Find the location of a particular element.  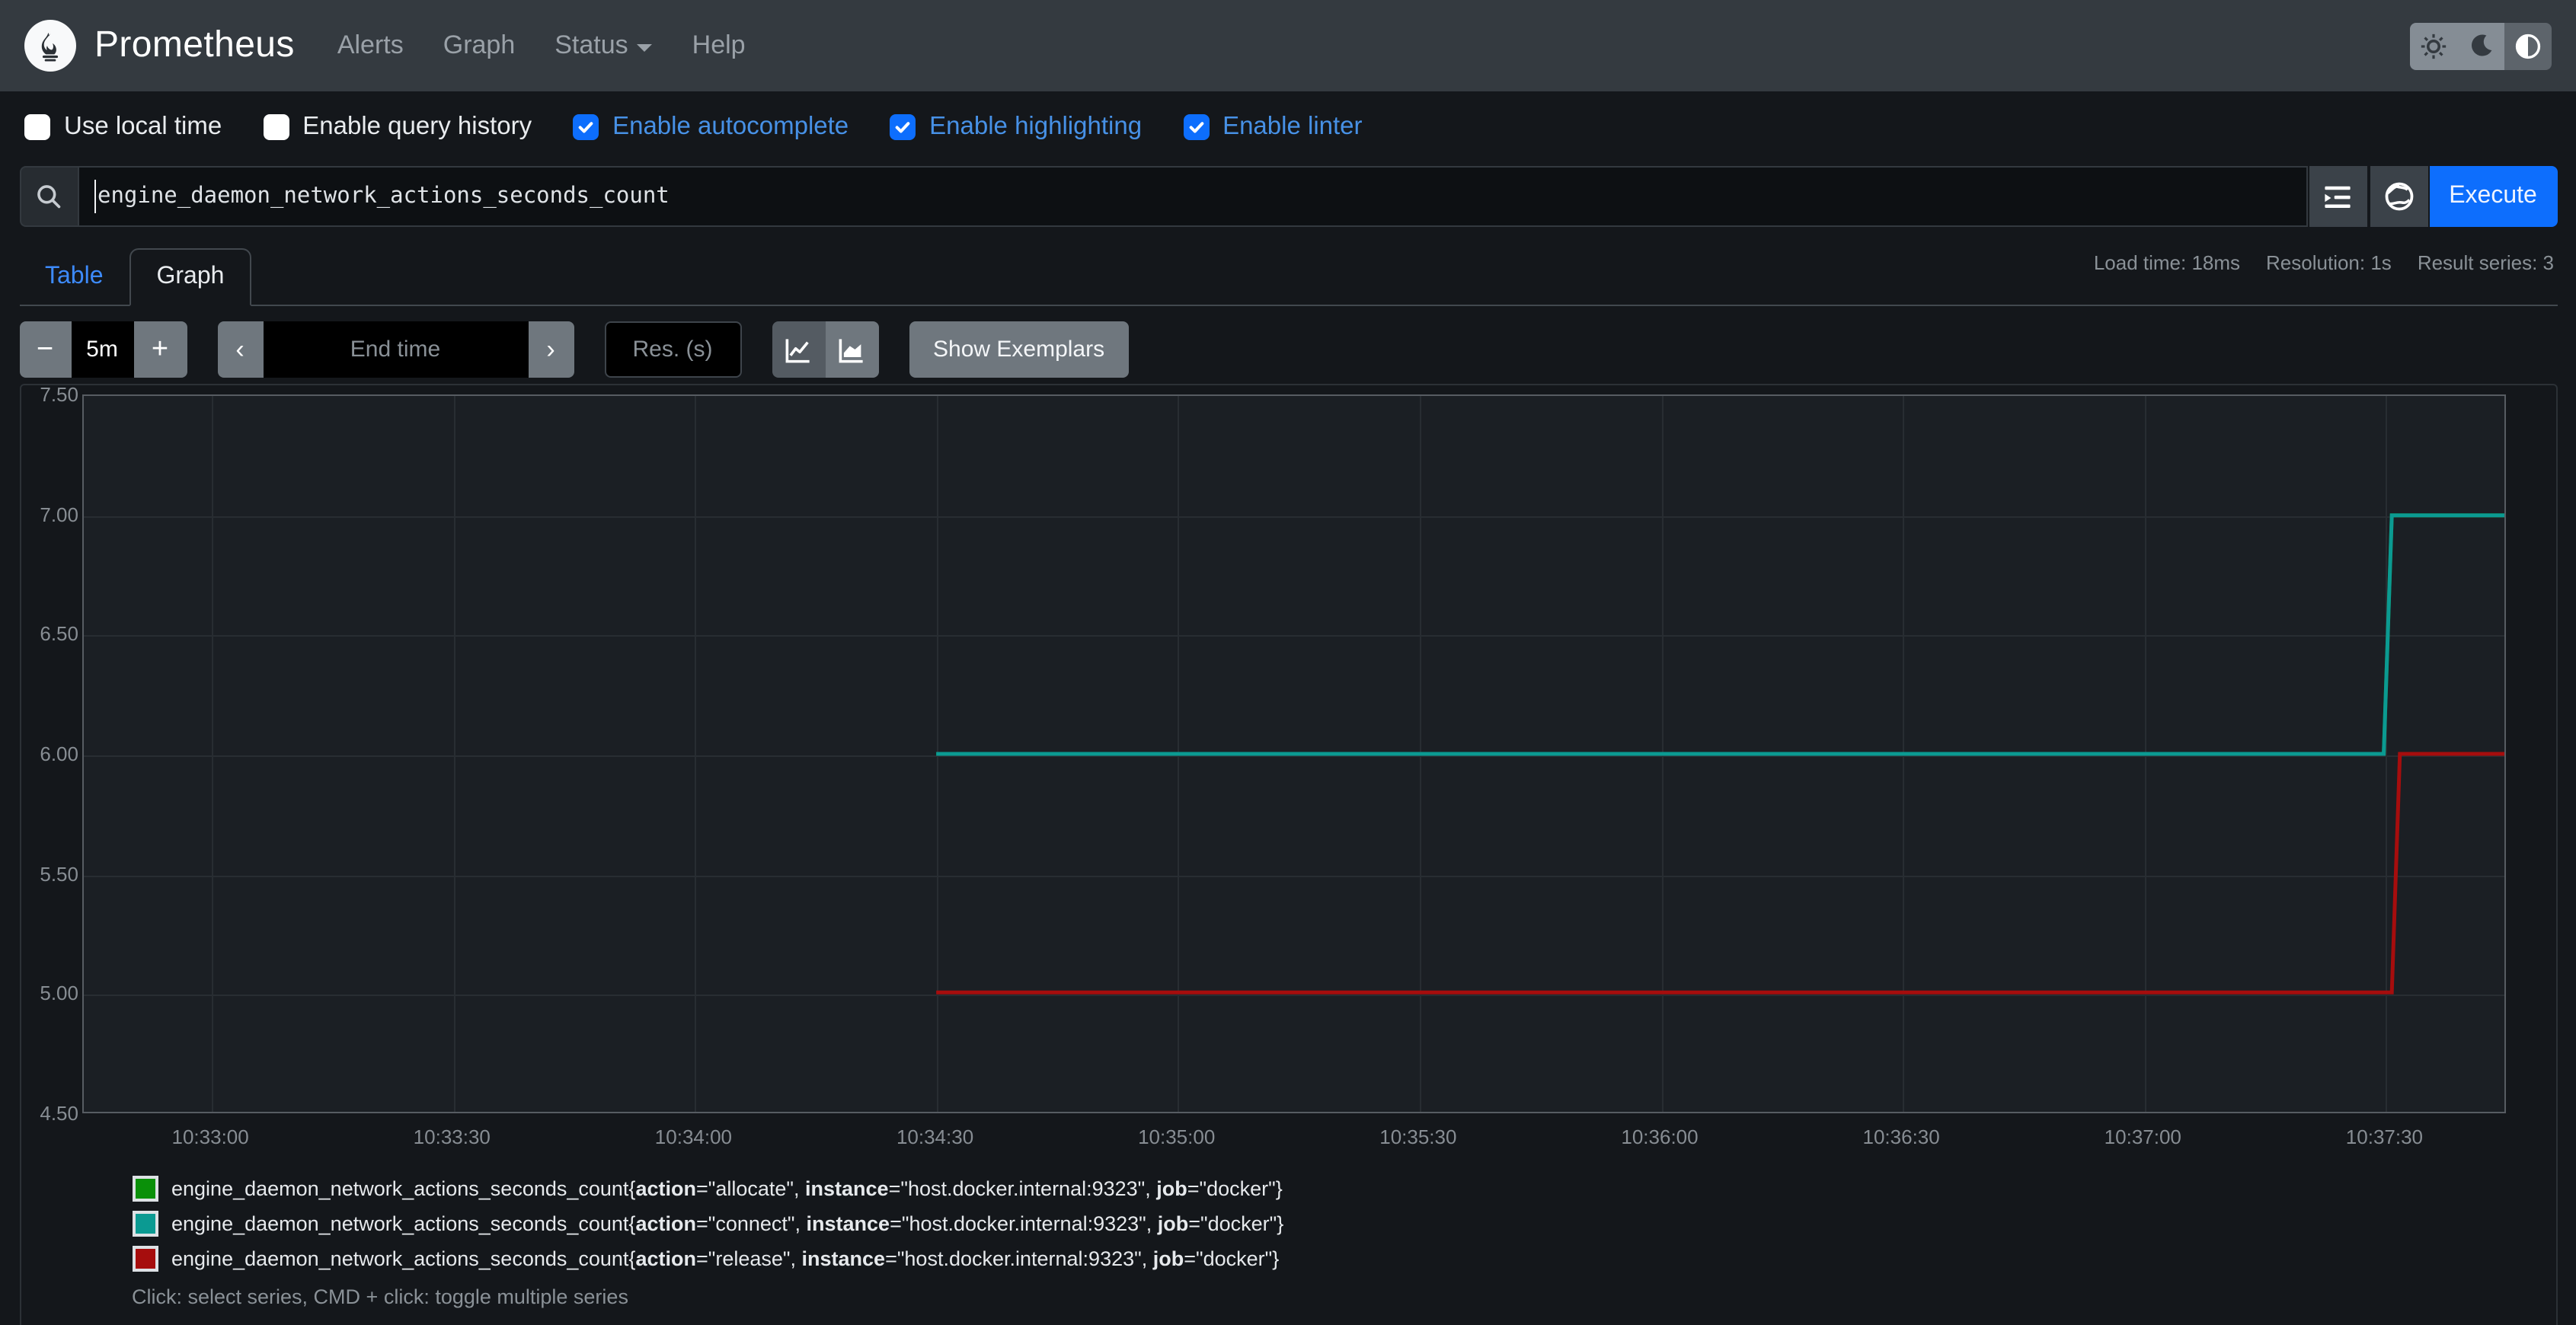

auto-theme-button is located at coordinates (2528, 45).